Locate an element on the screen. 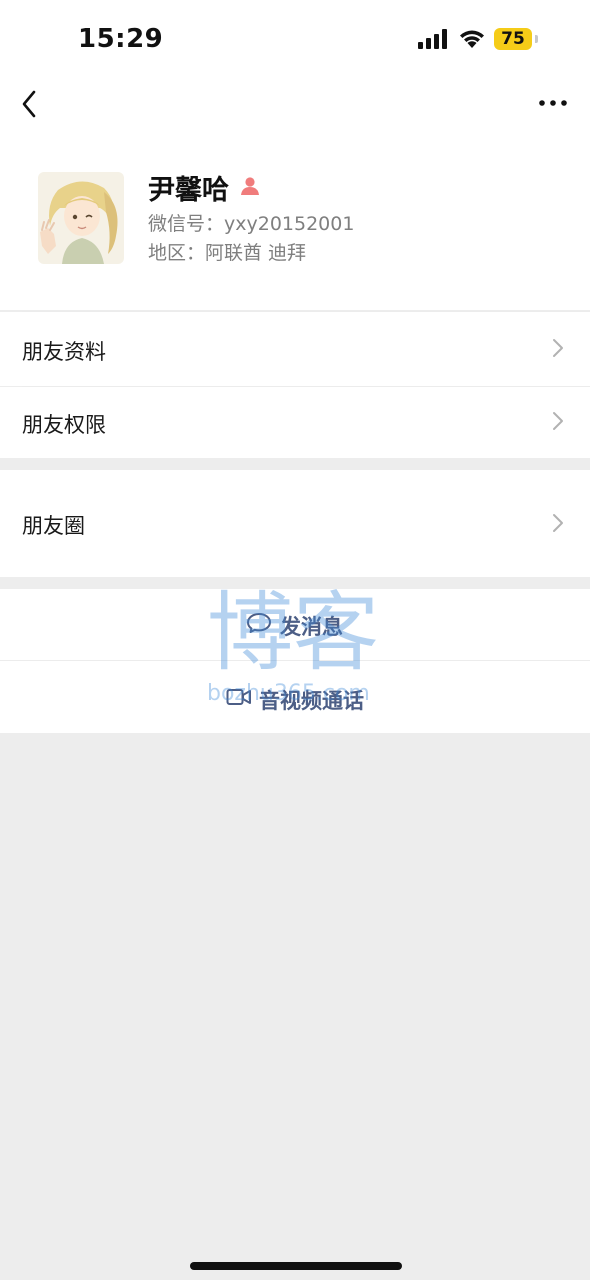 The height and width of the screenshot is (1280, 590). status-time: 15:29 is located at coordinates (121, 39).